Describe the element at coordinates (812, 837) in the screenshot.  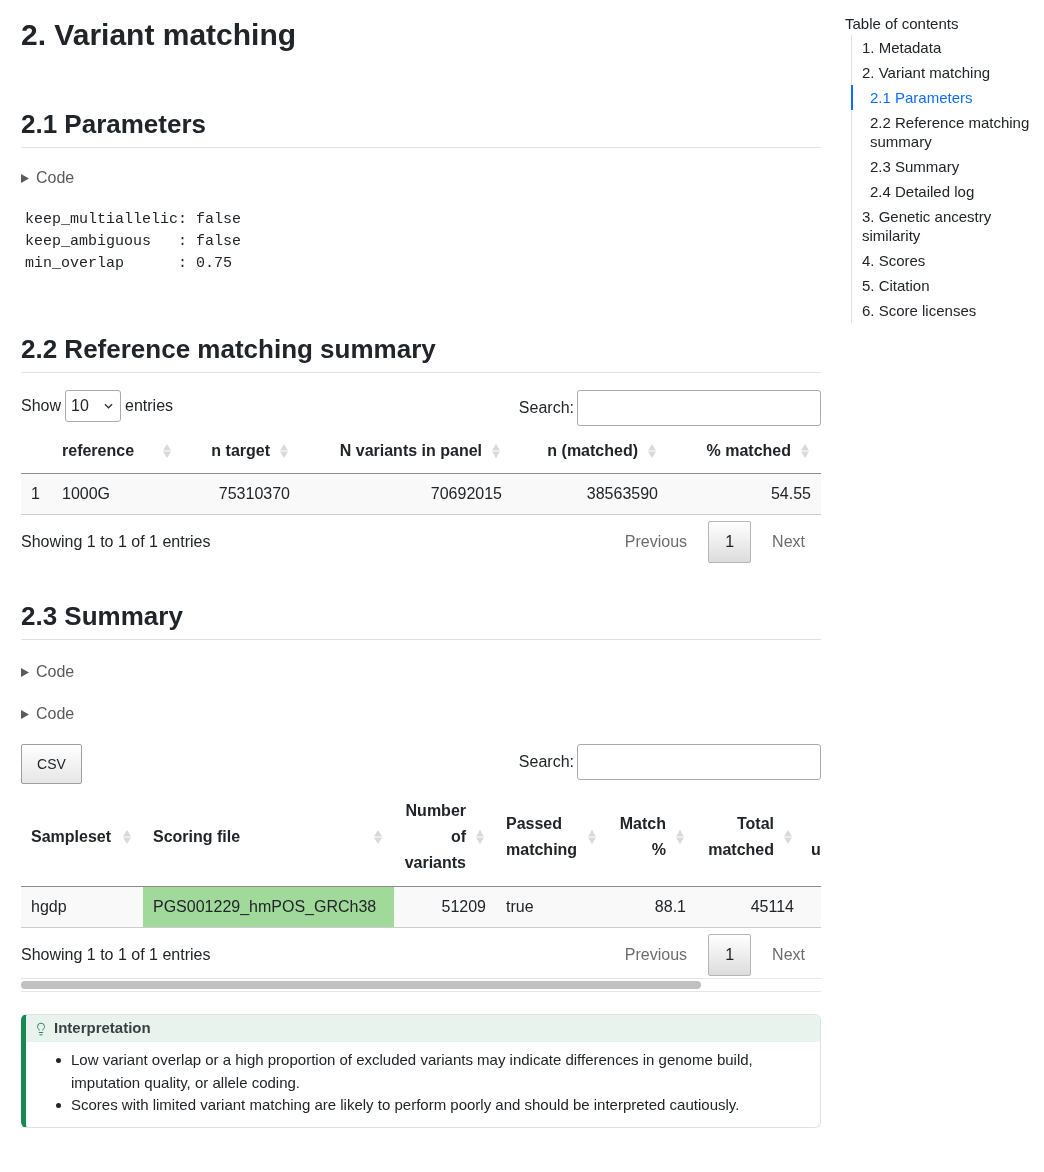
I see `column-header: u` at that location.